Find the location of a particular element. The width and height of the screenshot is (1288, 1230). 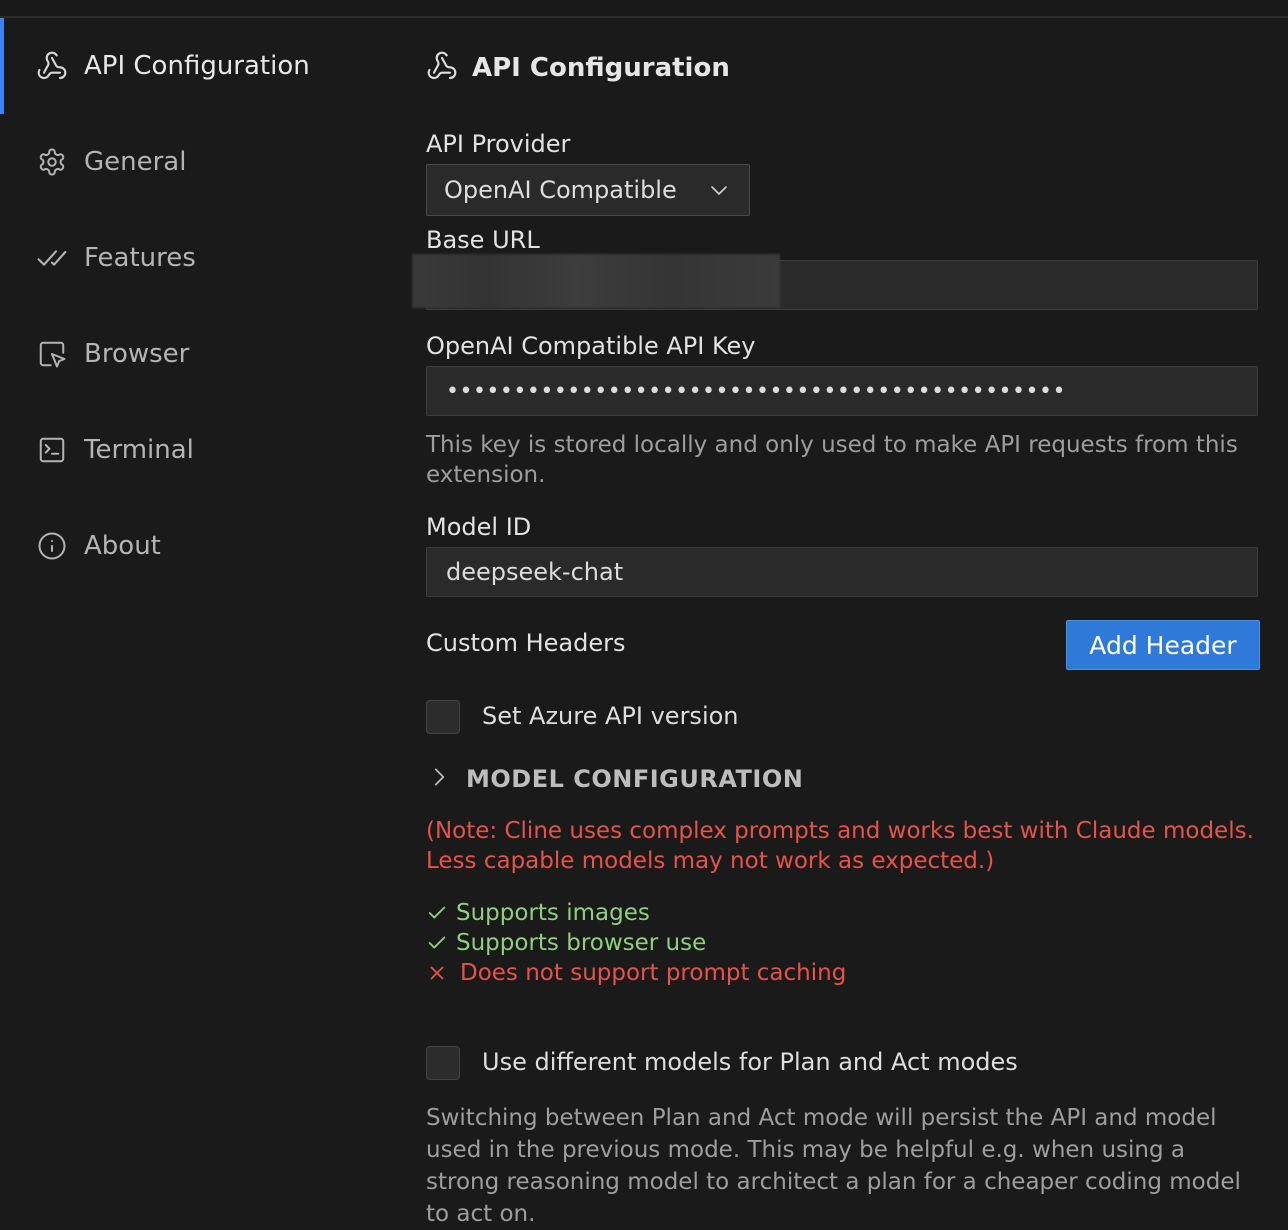

plan-act-models-checkbox is located at coordinates (443, 1063).